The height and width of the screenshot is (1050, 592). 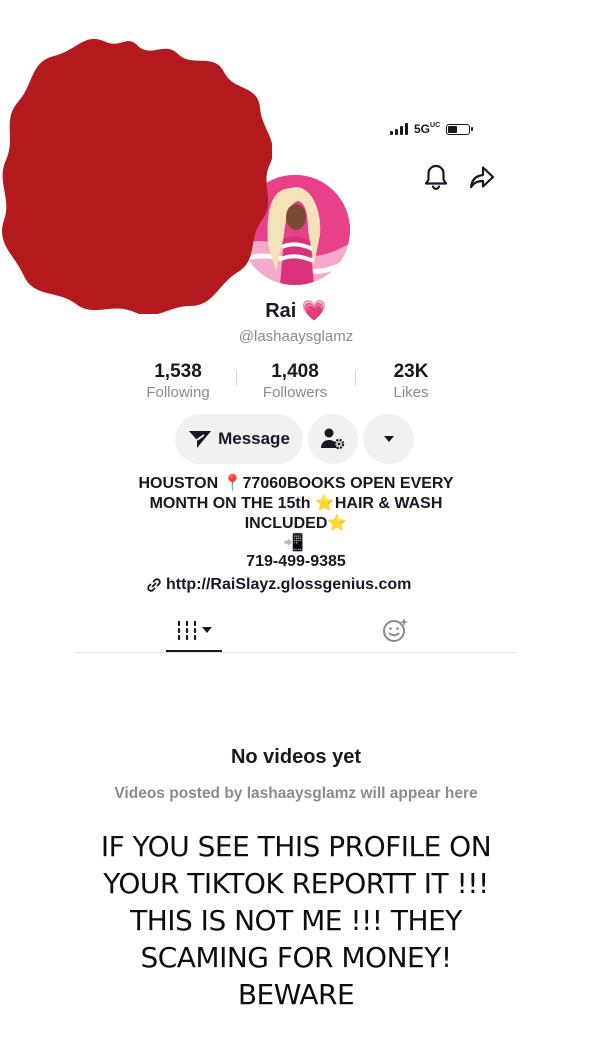 What do you see at coordinates (289, 584) in the screenshot?
I see `profile-link-text: http://RaiSlayz.glossgenius.com` at bounding box center [289, 584].